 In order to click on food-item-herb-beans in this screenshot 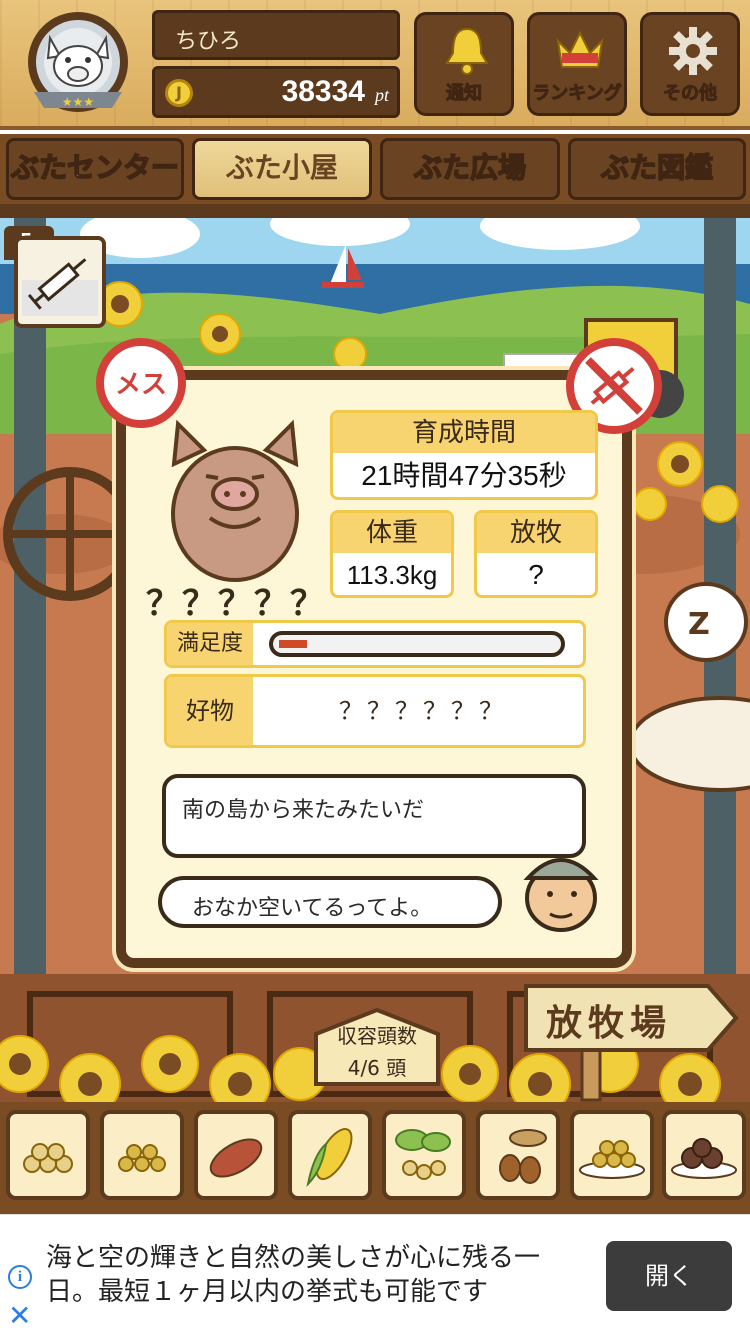, I will do `click(424, 1155)`.